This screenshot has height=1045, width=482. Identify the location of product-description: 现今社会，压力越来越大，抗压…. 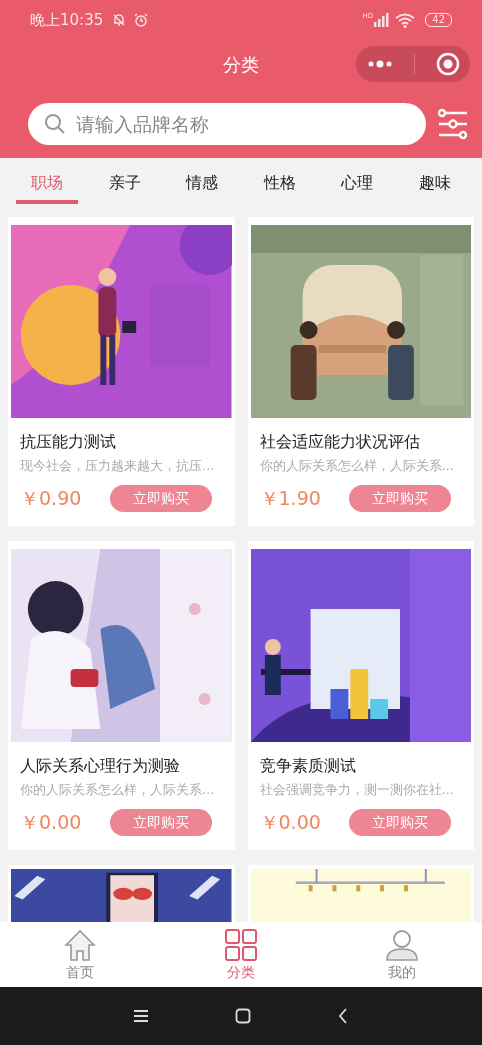
(118, 466).